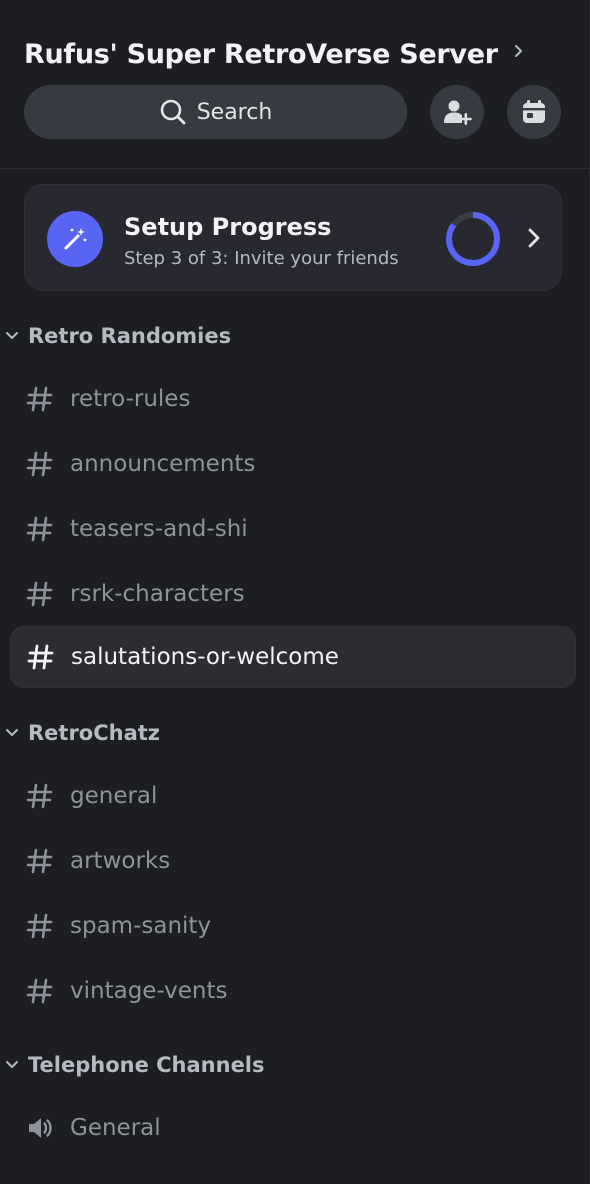  What do you see at coordinates (234, 112) in the screenshot?
I see `search-label: Search` at bounding box center [234, 112].